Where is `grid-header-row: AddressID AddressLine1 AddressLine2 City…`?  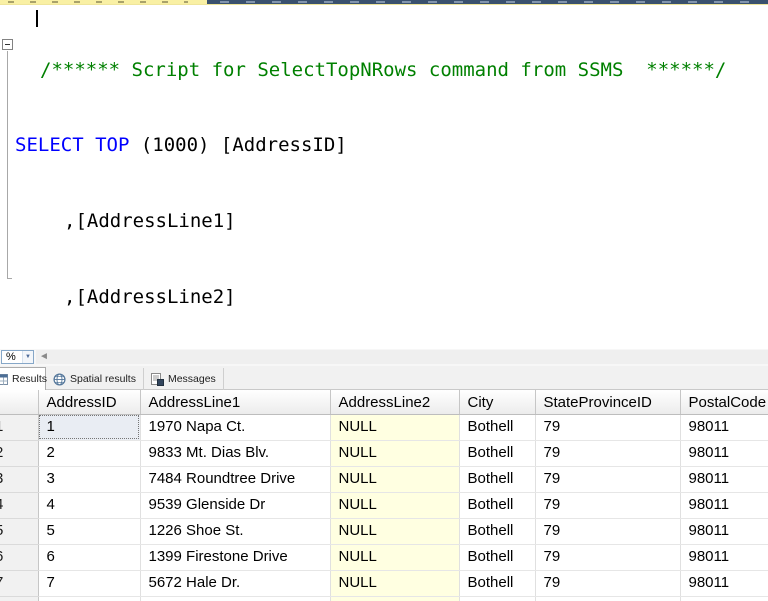
grid-header-row: AddressID AddressLine1 AddressLine2 City… is located at coordinates (384, 402).